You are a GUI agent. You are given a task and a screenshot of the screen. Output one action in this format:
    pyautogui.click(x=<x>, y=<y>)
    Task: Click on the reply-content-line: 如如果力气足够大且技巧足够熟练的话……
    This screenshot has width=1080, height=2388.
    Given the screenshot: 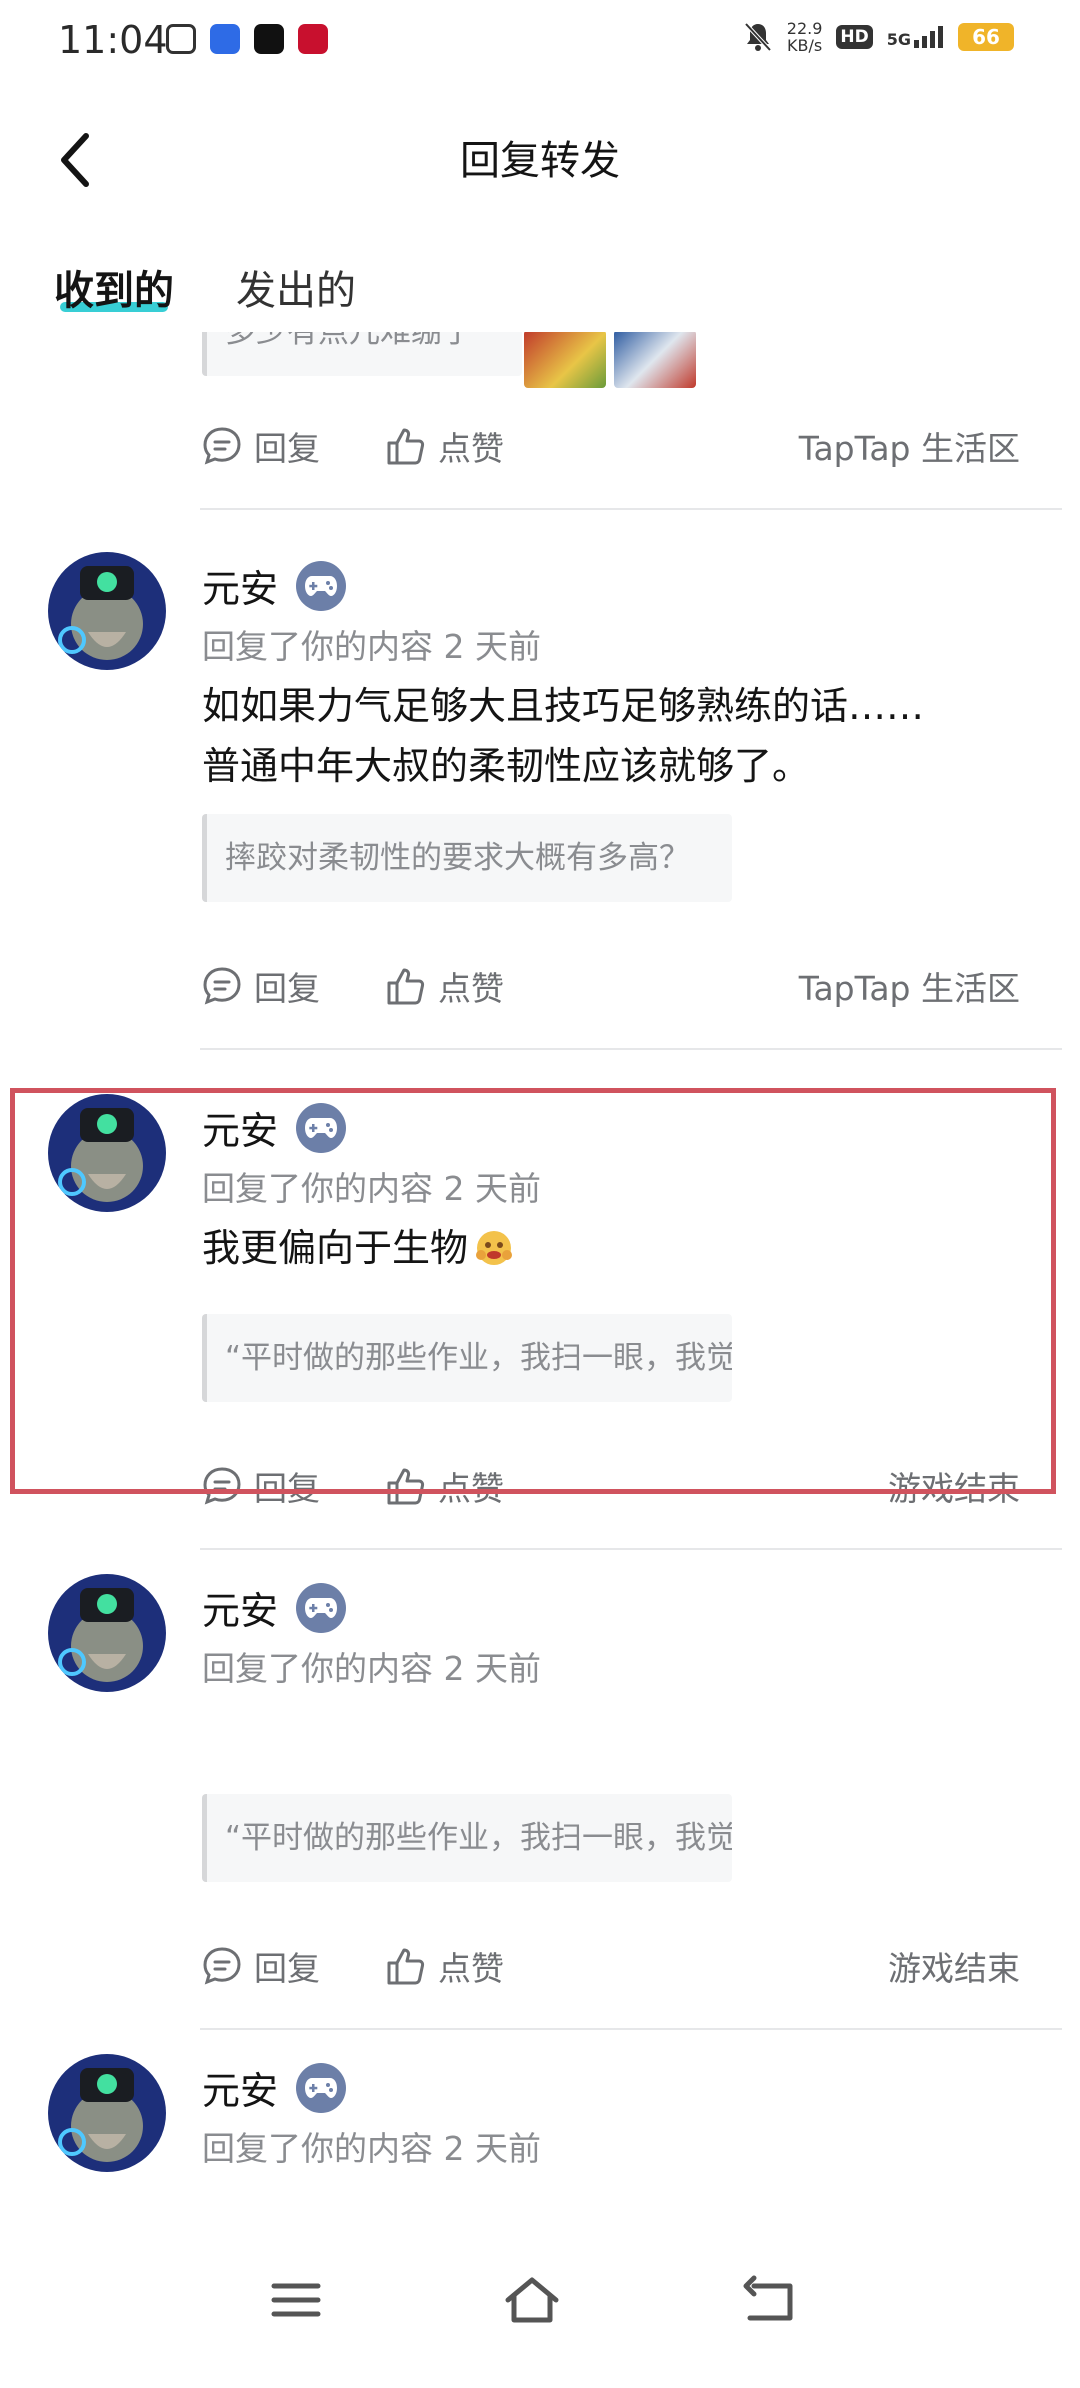 What is the action you would take?
    pyautogui.click(x=563, y=706)
    